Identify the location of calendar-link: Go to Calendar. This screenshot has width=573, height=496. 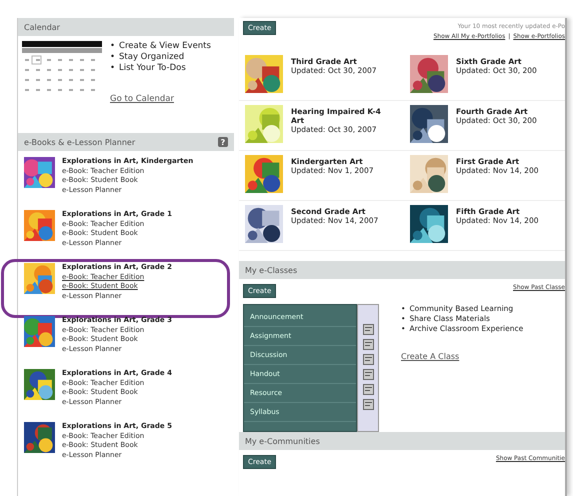
(142, 99).